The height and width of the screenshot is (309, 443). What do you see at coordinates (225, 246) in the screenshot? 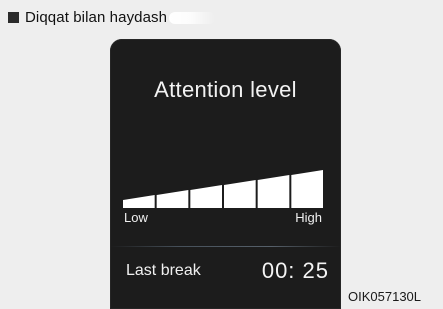
I see `divider` at bounding box center [225, 246].